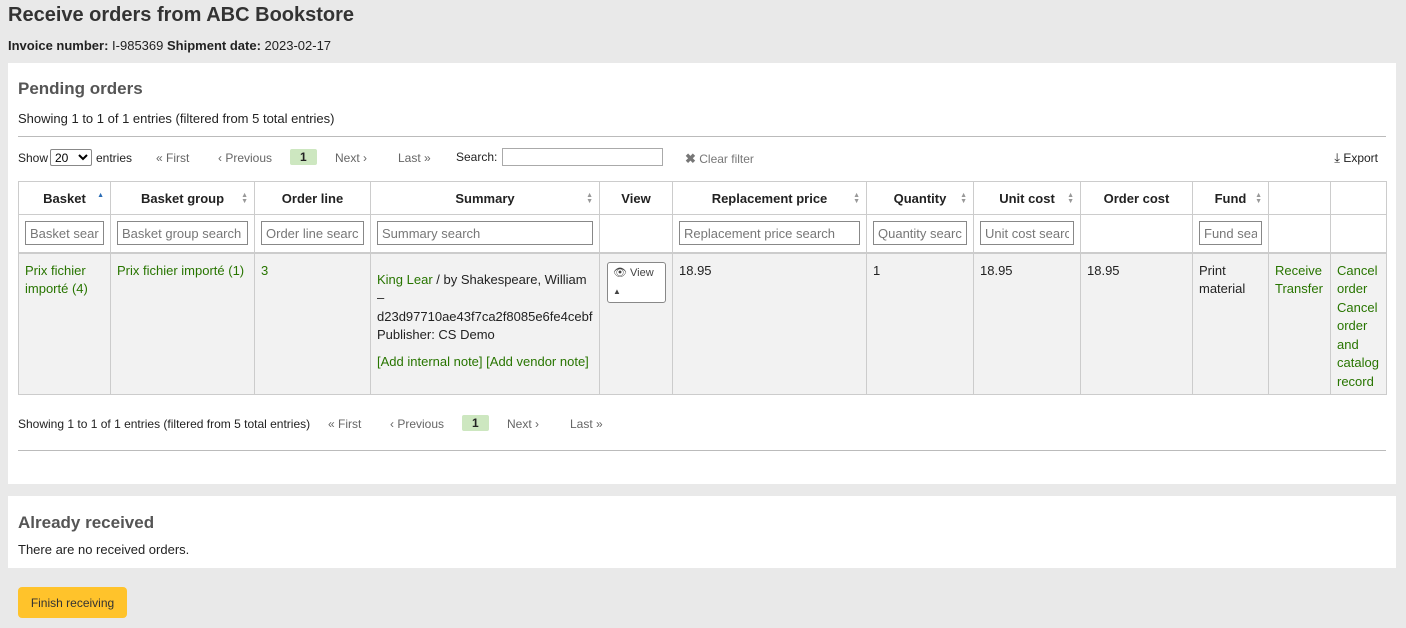  What do you see at coordinates (104, 549) in the screenshot?
I see `already-received-text: There are no received orders.` at bounding box center [104, 549].